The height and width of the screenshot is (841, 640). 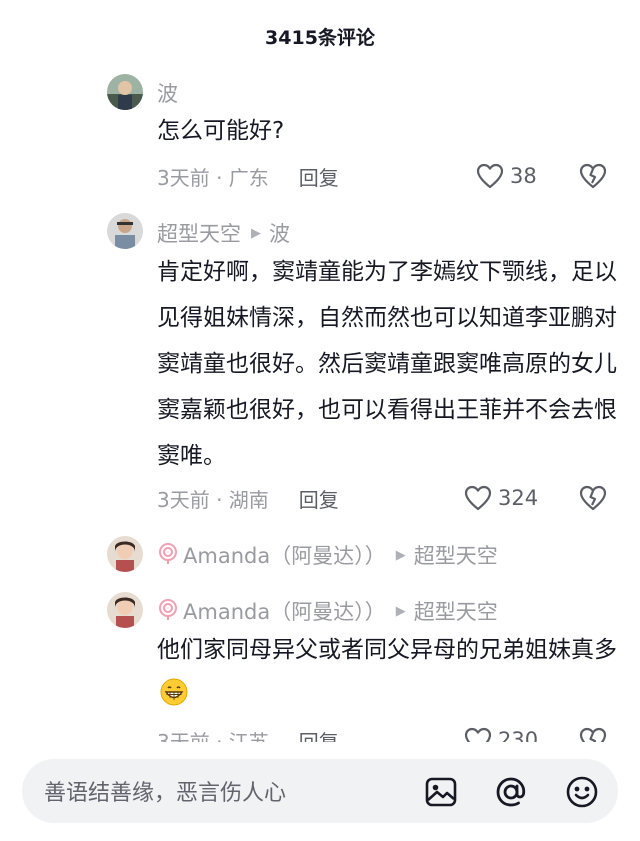 I want to click on comment-input-placeholder: 善语结善缘，恶言伤人心, so click(x=165, y=793).